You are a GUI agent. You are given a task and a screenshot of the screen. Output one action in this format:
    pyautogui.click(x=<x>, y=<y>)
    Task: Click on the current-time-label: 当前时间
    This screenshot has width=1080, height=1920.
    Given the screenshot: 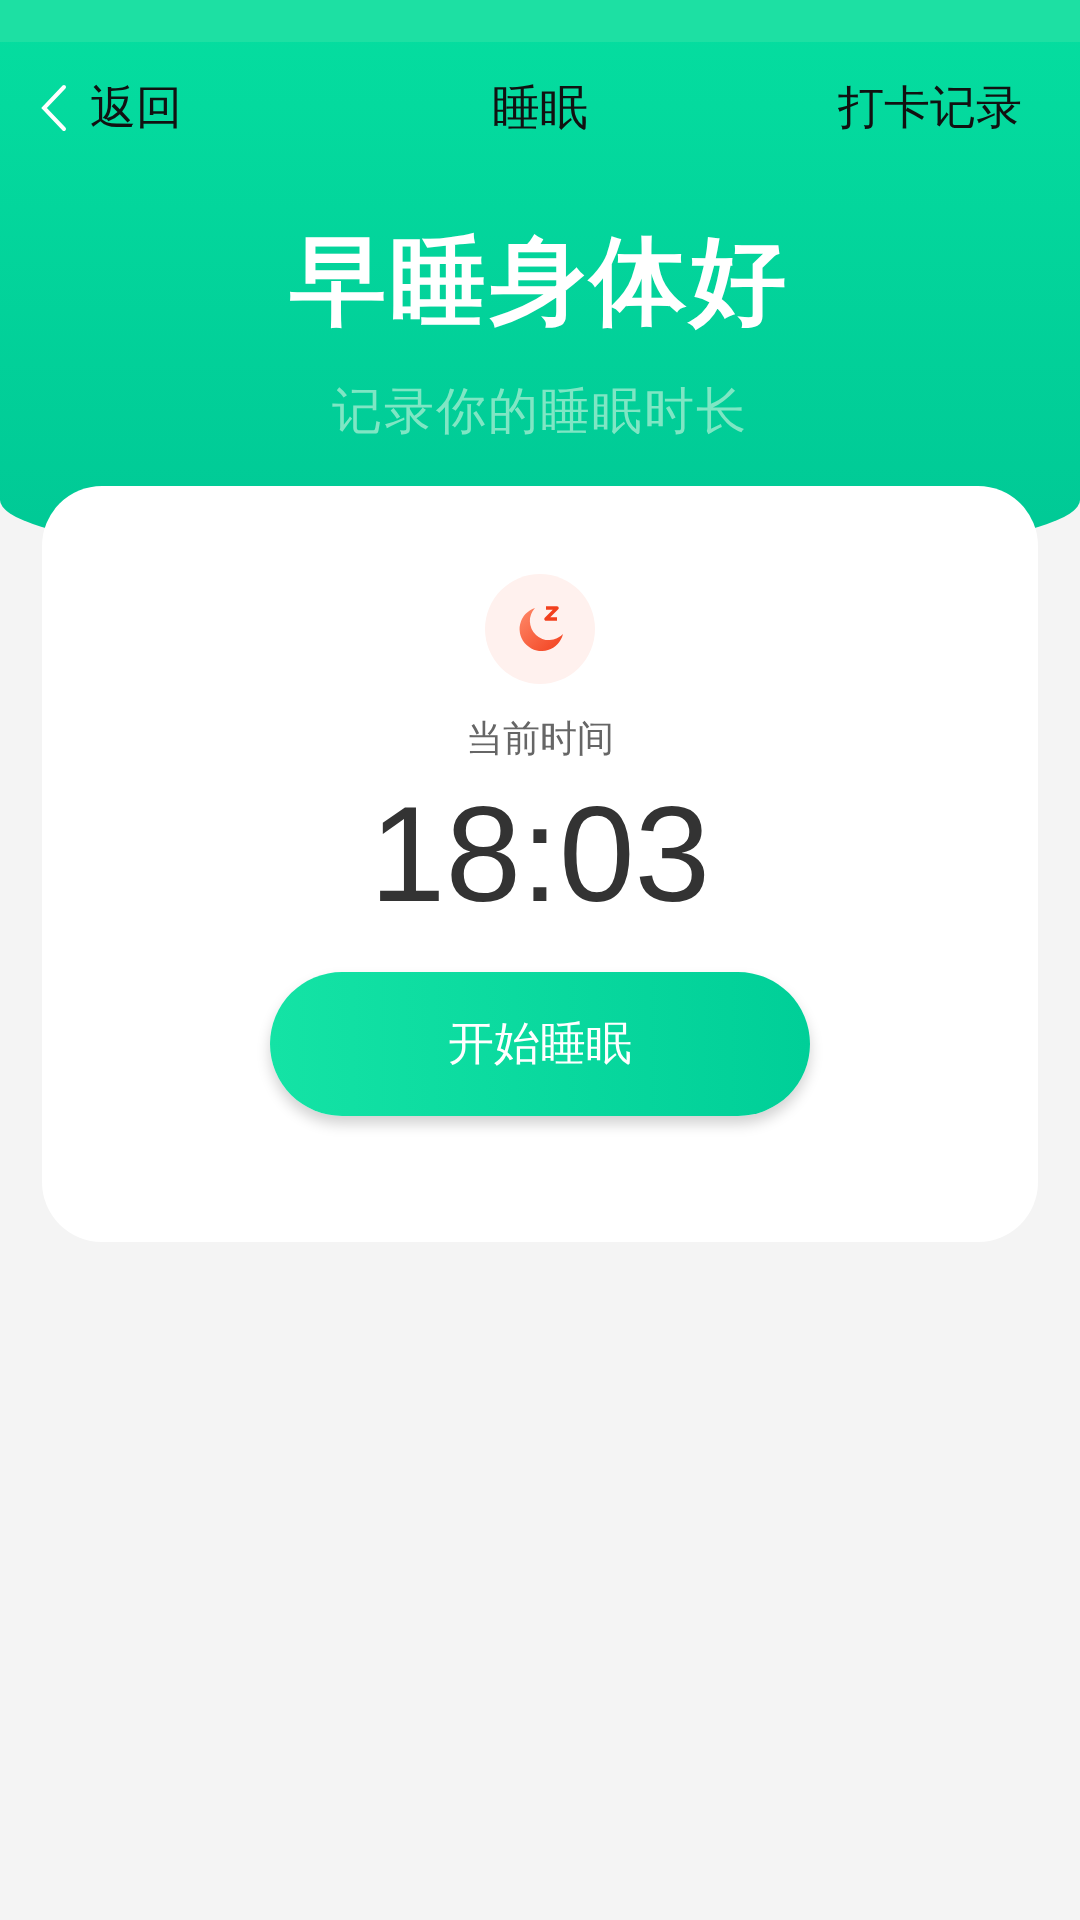 What is the action you would take?
    pyautogui.click(x=540, y=739)
    